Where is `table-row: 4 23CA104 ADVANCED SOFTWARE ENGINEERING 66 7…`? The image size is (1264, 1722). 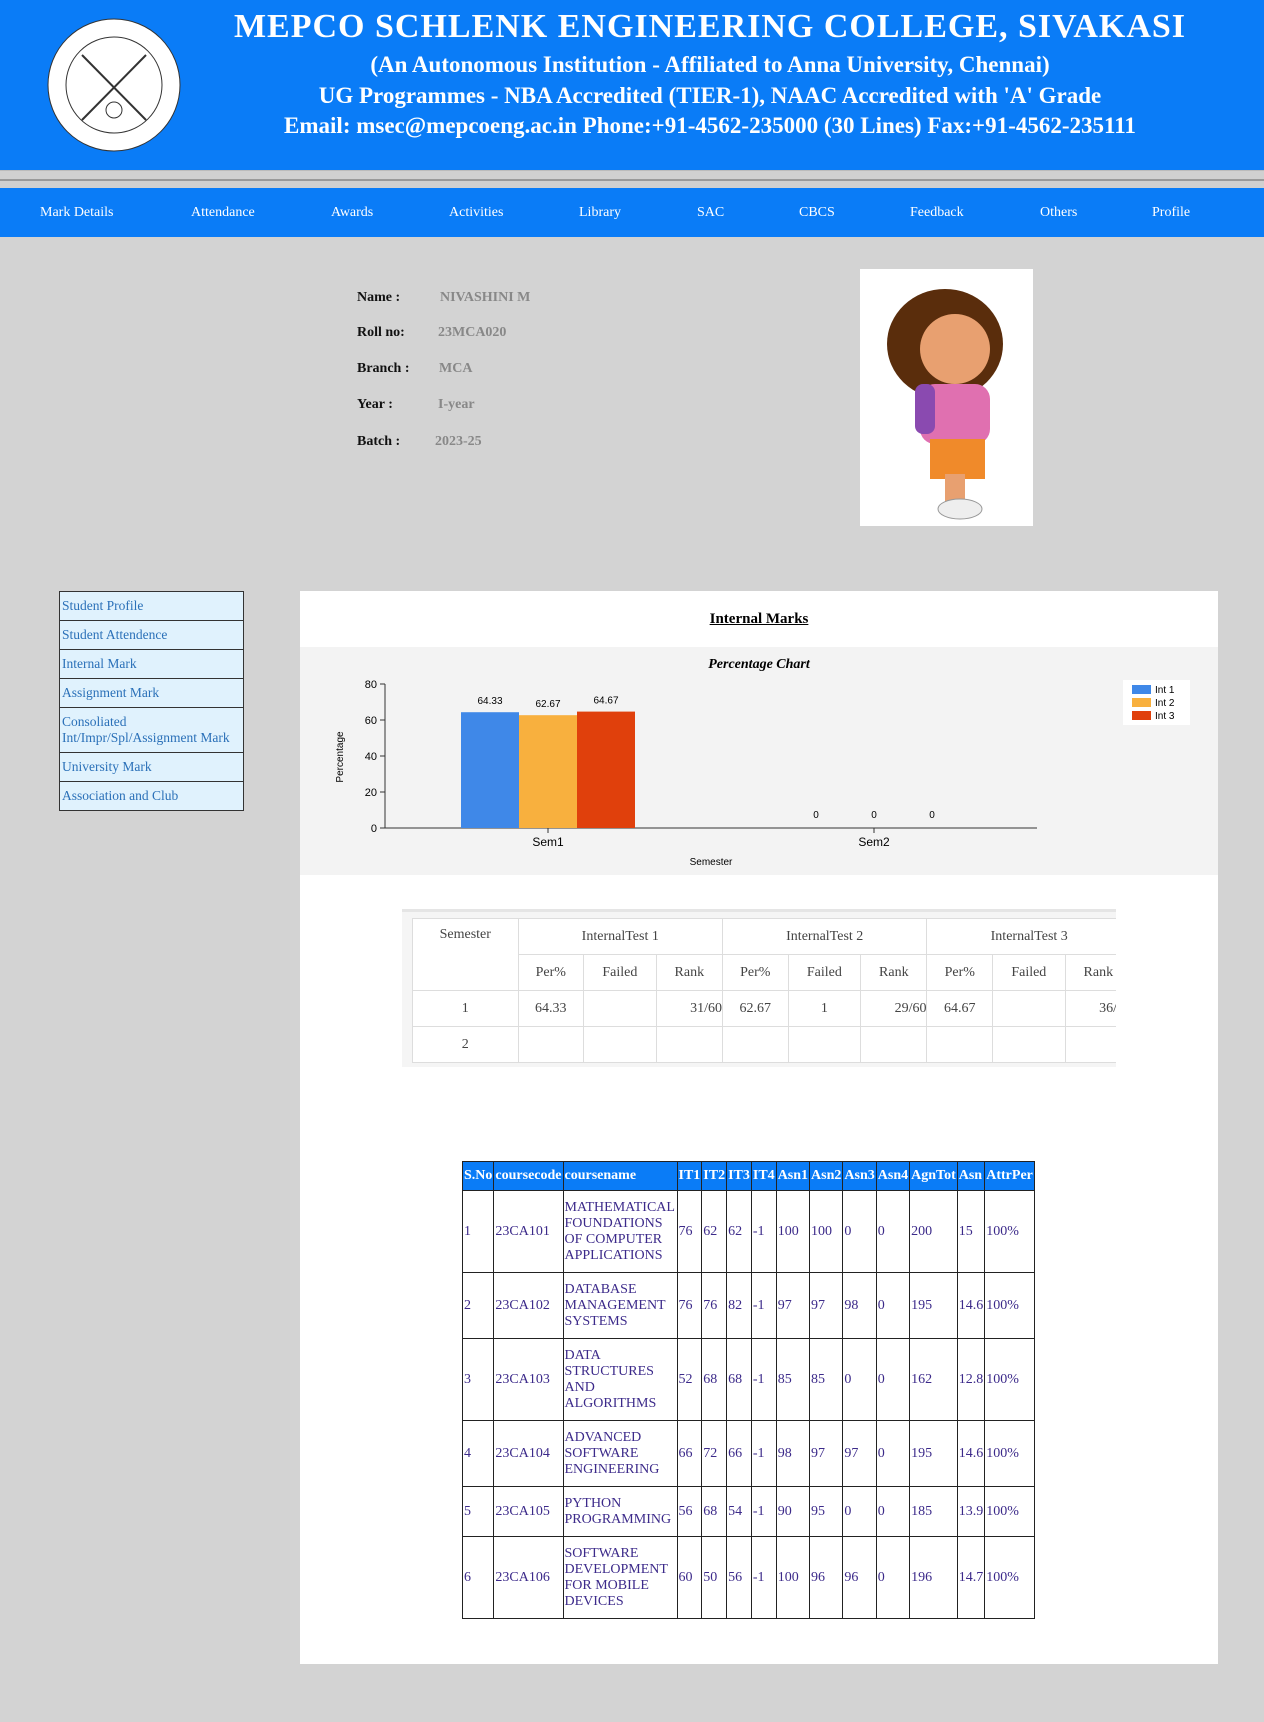
table-row: 4 23CA104 ADVANCED SOFTWARE ENGINEERING 66 7… is located at coordinates (748, 1453).